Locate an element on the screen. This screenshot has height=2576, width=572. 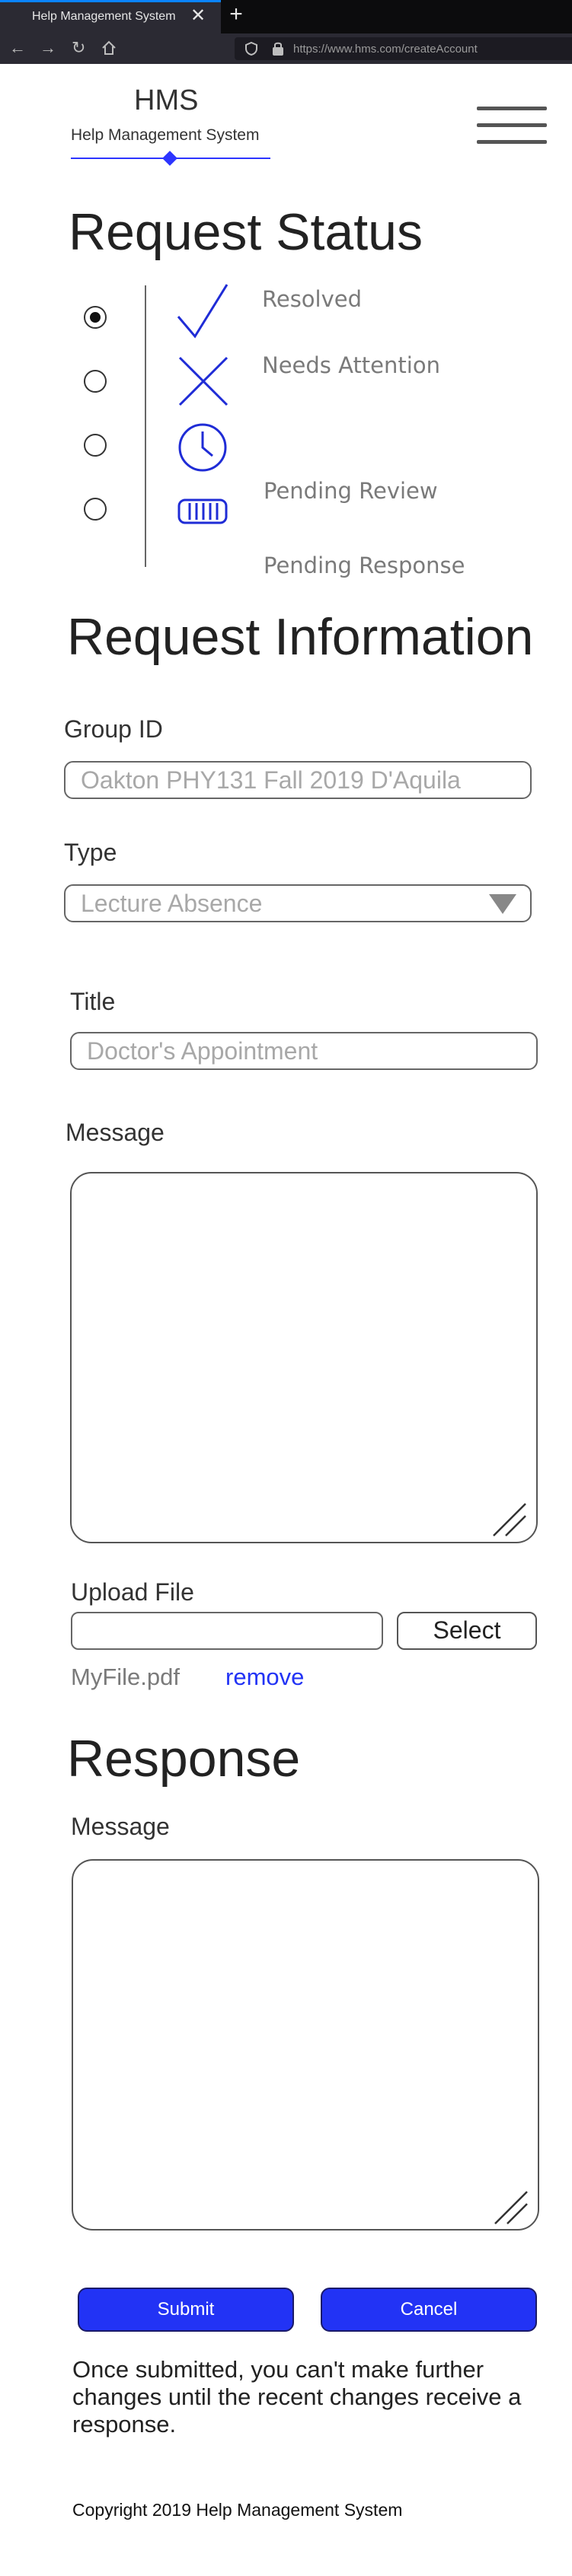
status-label-resolved: Resolved is located at coordinates (312, 299).